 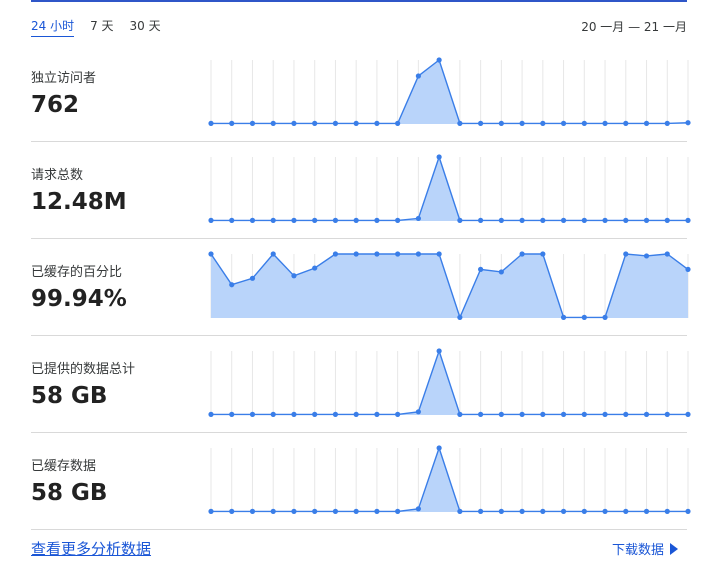 What do you see at coordinates (64, 466) in the screenshot?
I see `metric-label: 已缓存数据` at bounding box center [64, 466].